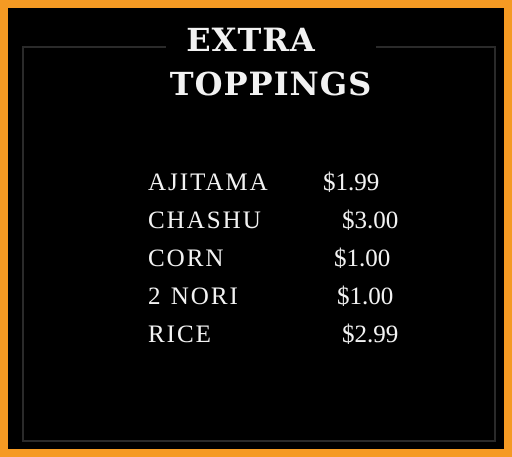 This screenshot has height=457, width=512. Describe the element at coordinates (209, 182) in the screenshot. I see `topping-name: AJITAMA` at that location.